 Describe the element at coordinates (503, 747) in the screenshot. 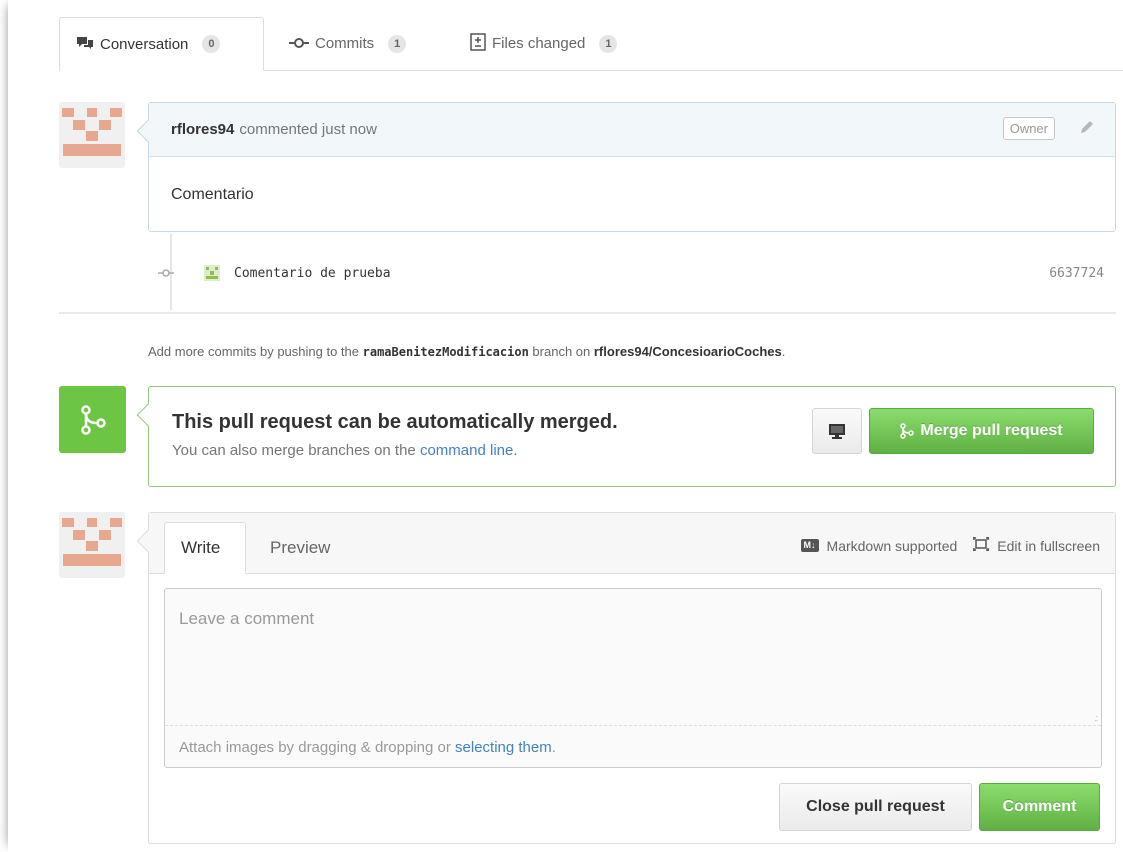

I see `select-files-link: selecting them` at that location.